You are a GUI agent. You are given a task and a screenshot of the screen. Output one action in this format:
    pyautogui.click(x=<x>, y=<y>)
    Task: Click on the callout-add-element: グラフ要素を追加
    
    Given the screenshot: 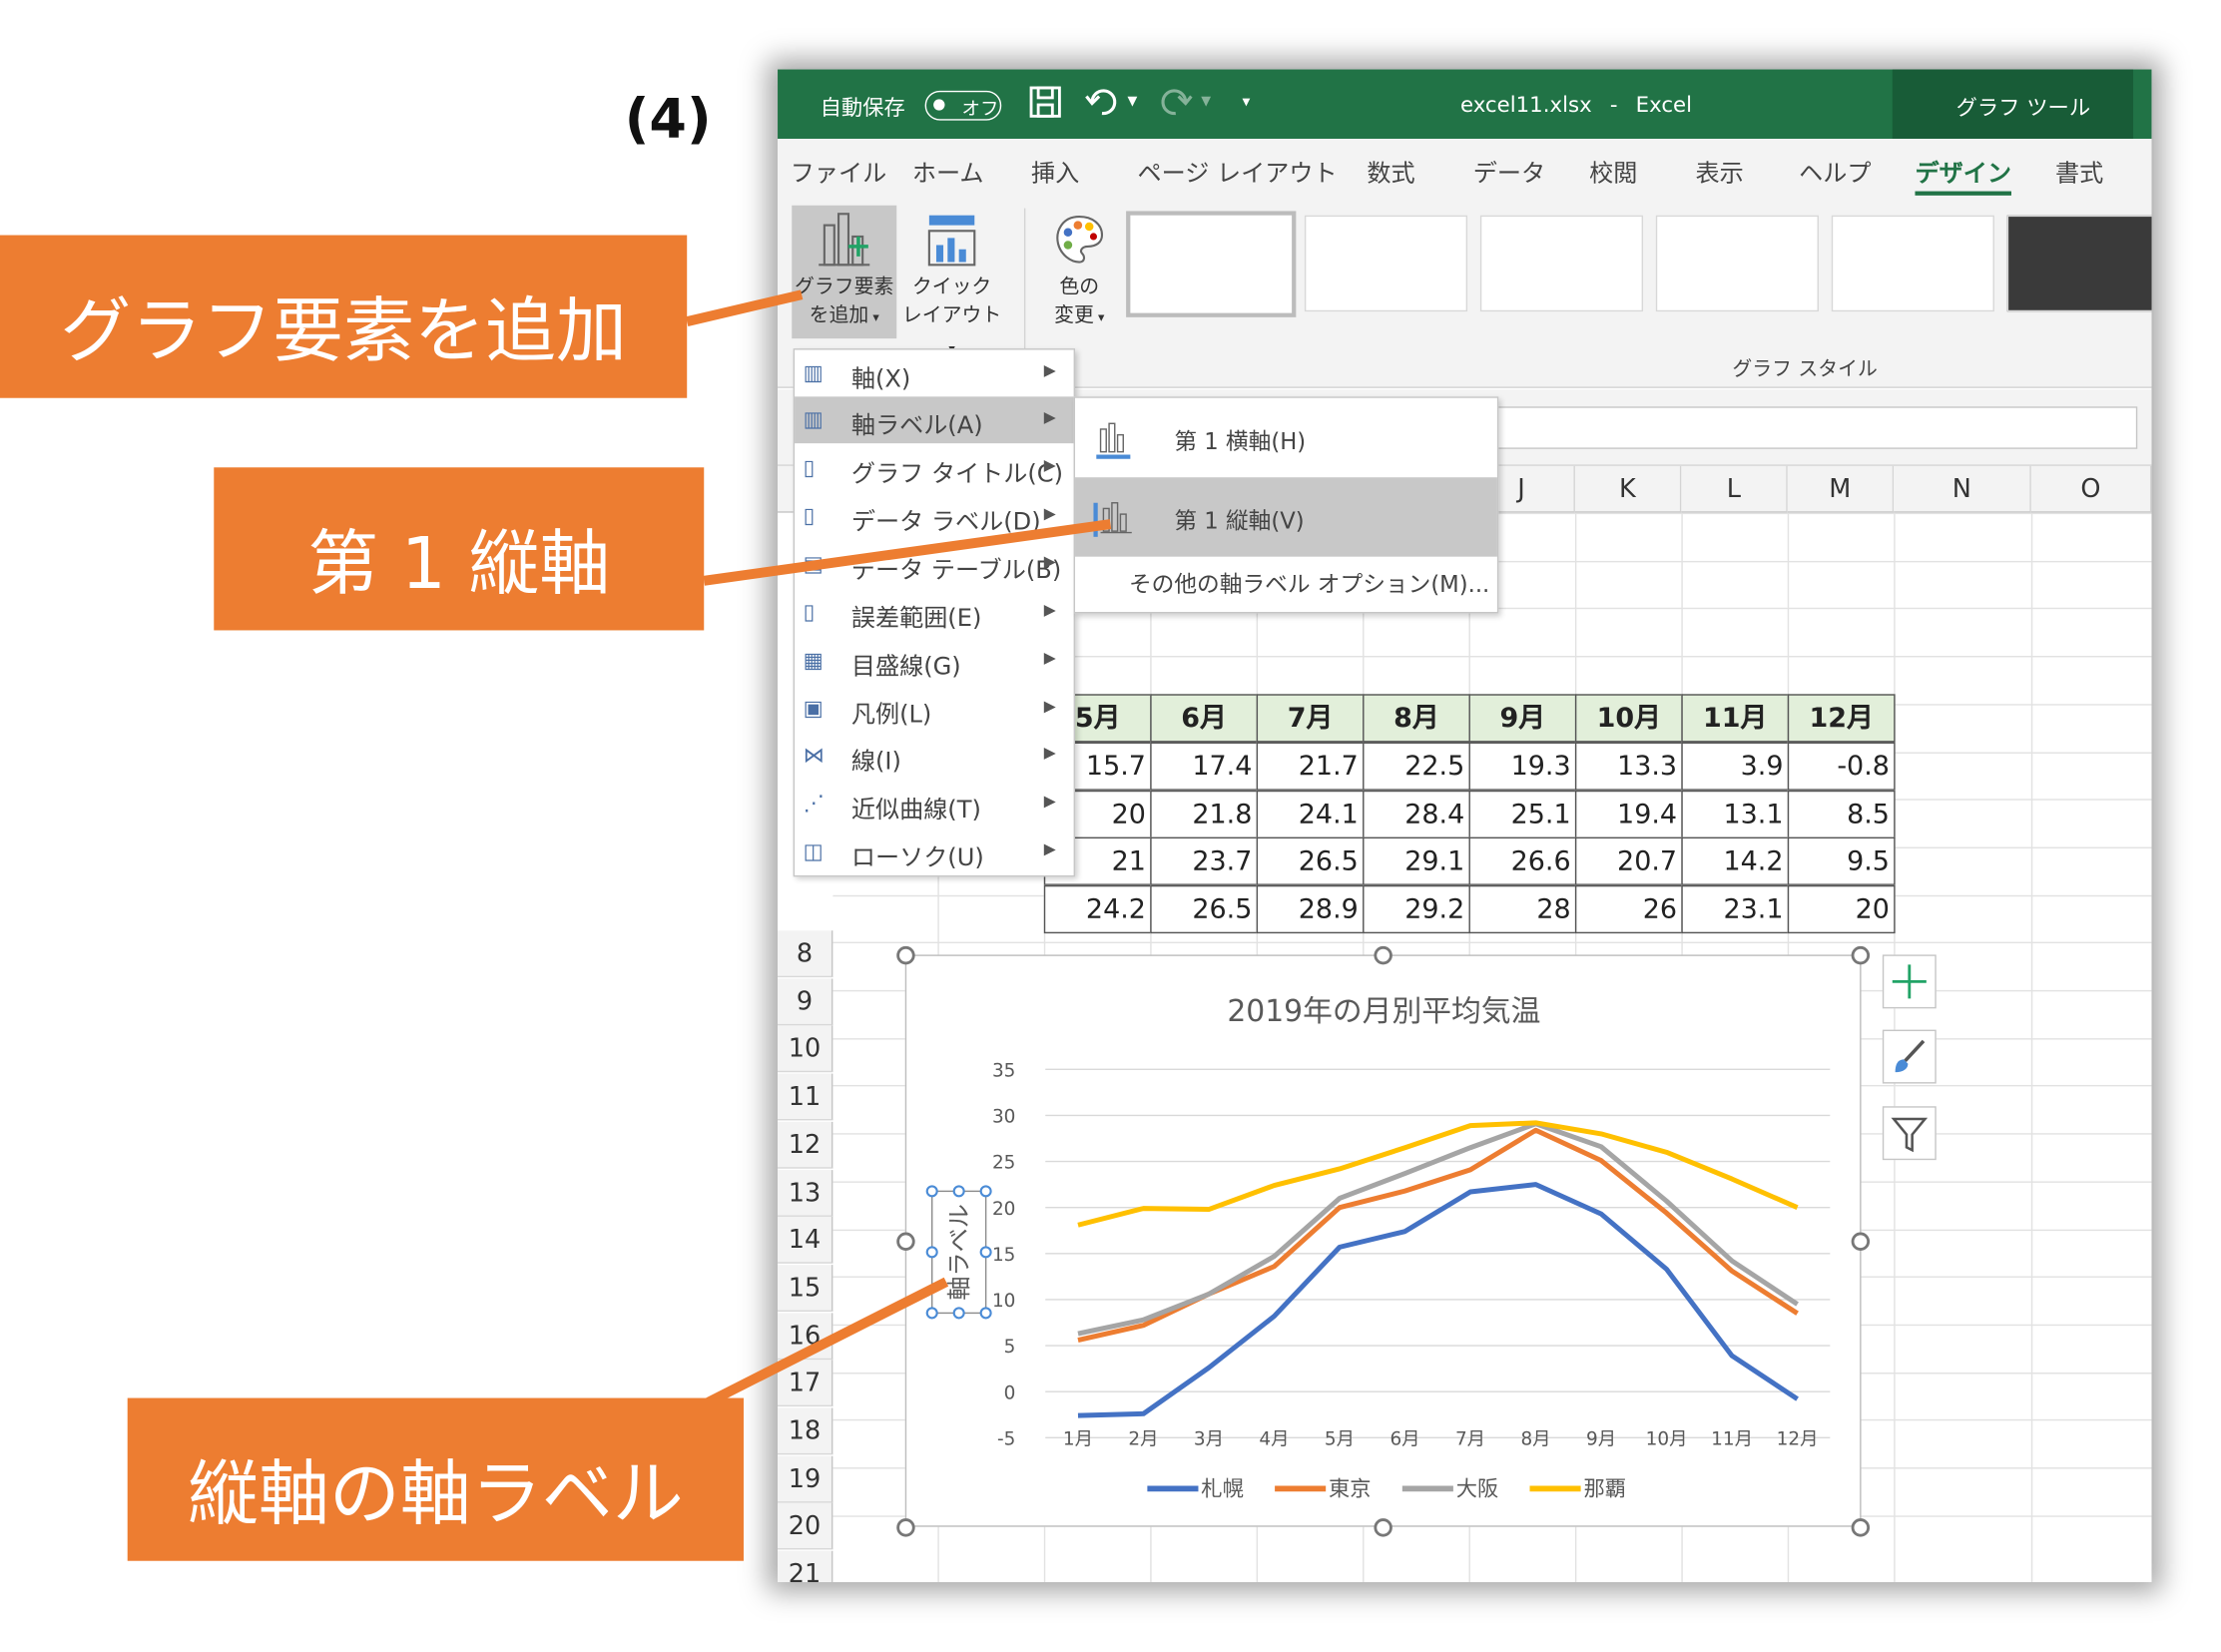 What is the action you would take?
    pyautogui.click(x=344, y=316)
    